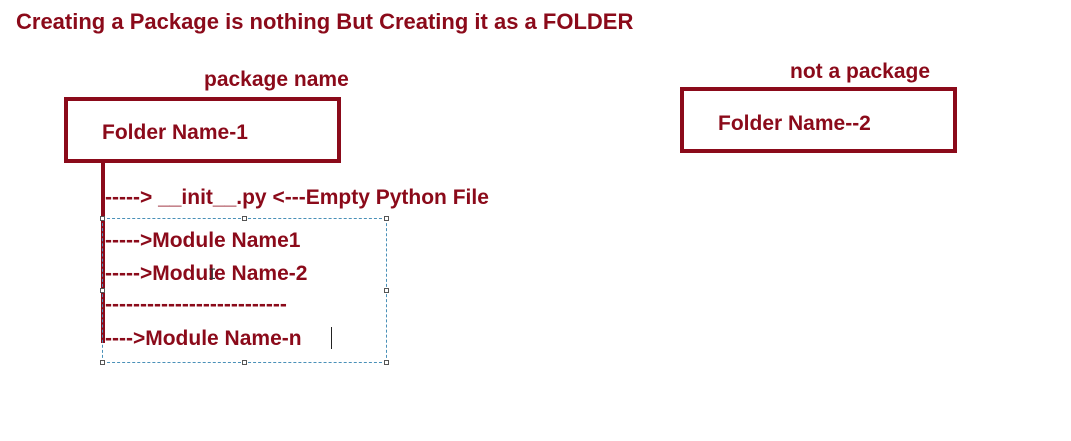  I want to click on folder-1-label: Folder Name-1, so click(175, 132).